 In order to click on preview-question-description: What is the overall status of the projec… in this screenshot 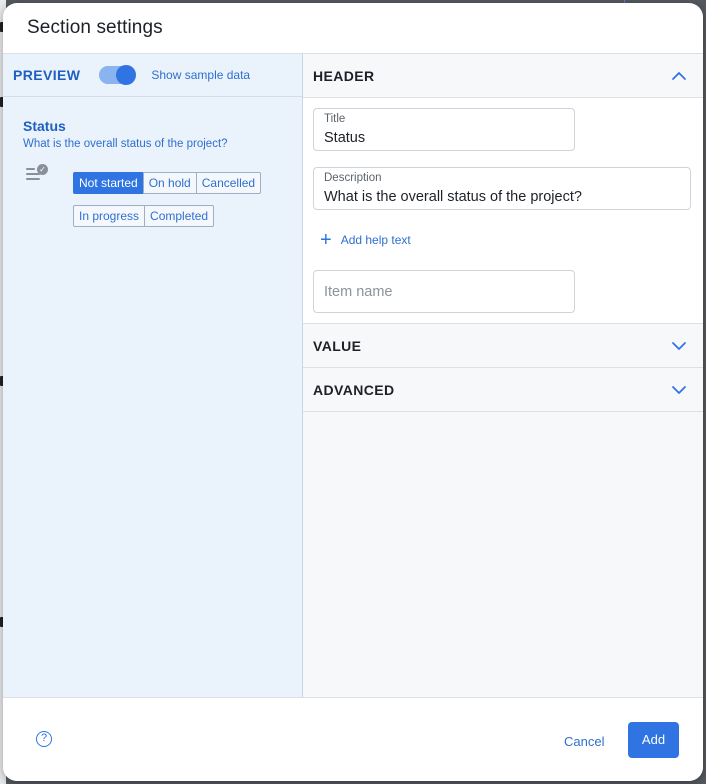, I will do `click(125, 144)`.